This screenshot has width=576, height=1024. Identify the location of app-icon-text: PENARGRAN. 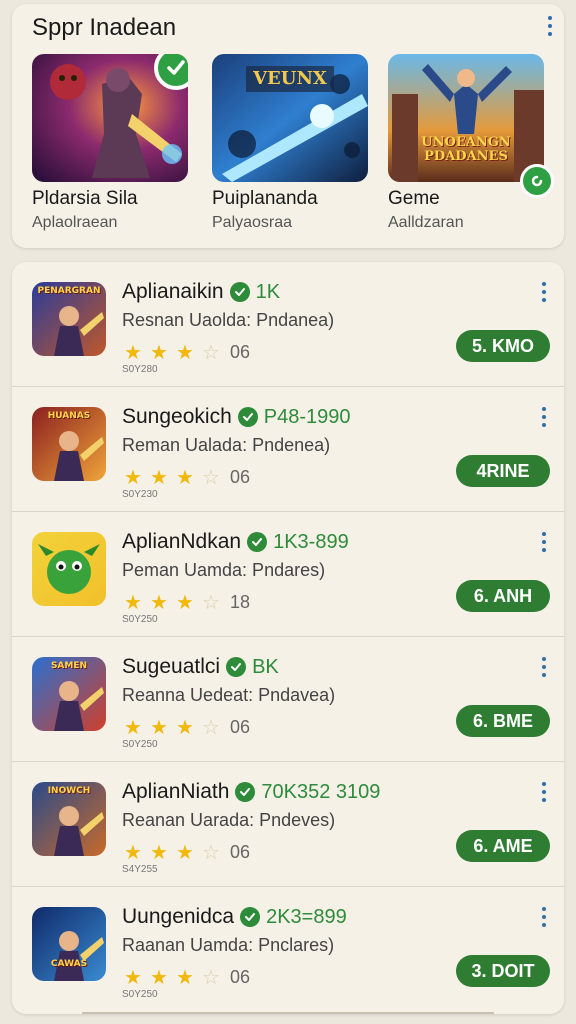
(69, 291).